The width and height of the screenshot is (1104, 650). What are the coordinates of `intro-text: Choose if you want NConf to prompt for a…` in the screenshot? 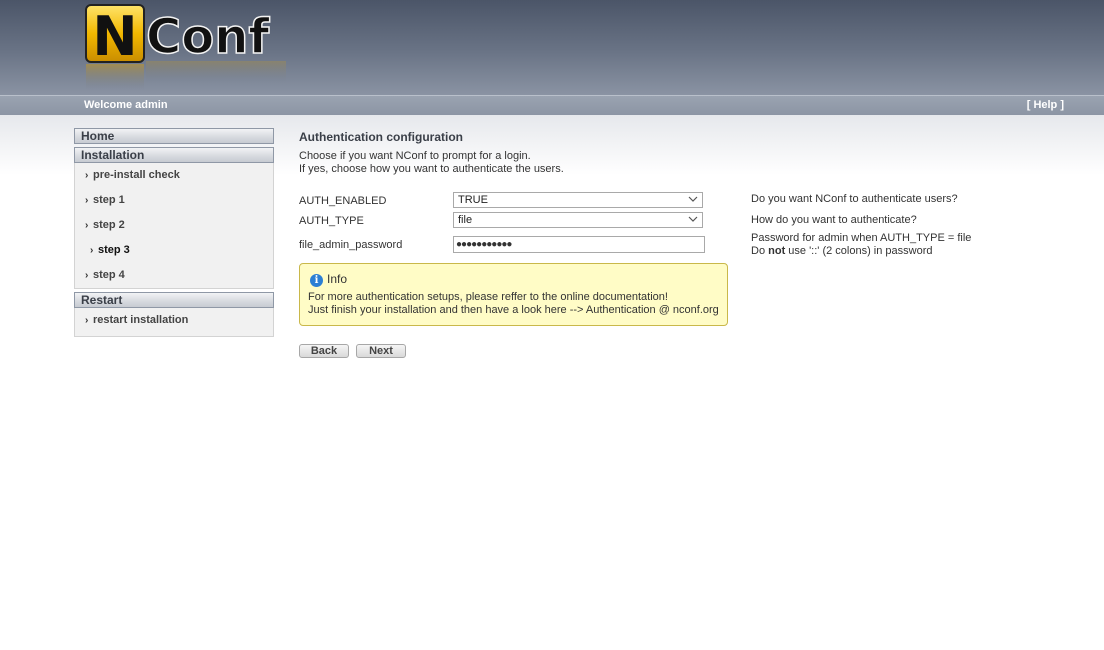 It's located at (431, 162).